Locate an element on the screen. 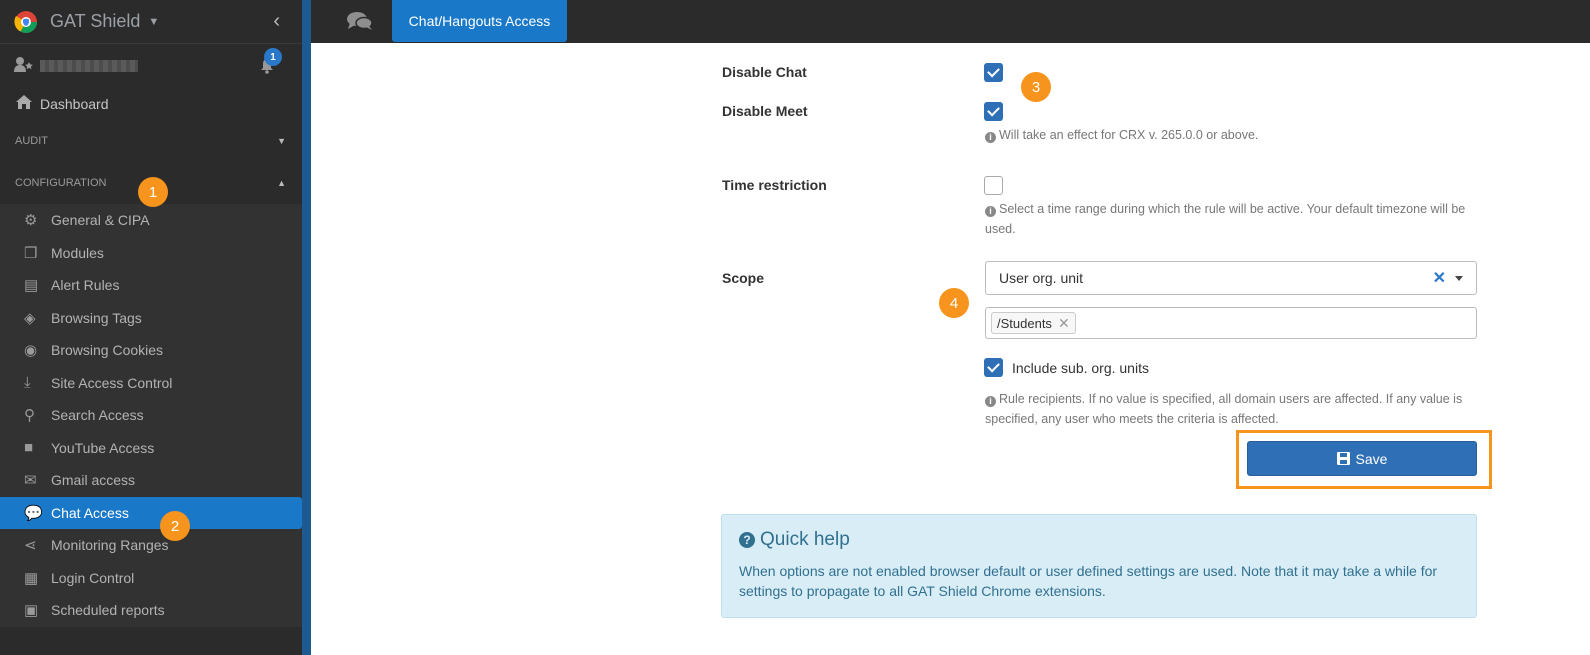  disable-chat-checkbox is located at coordinates (993, 72).